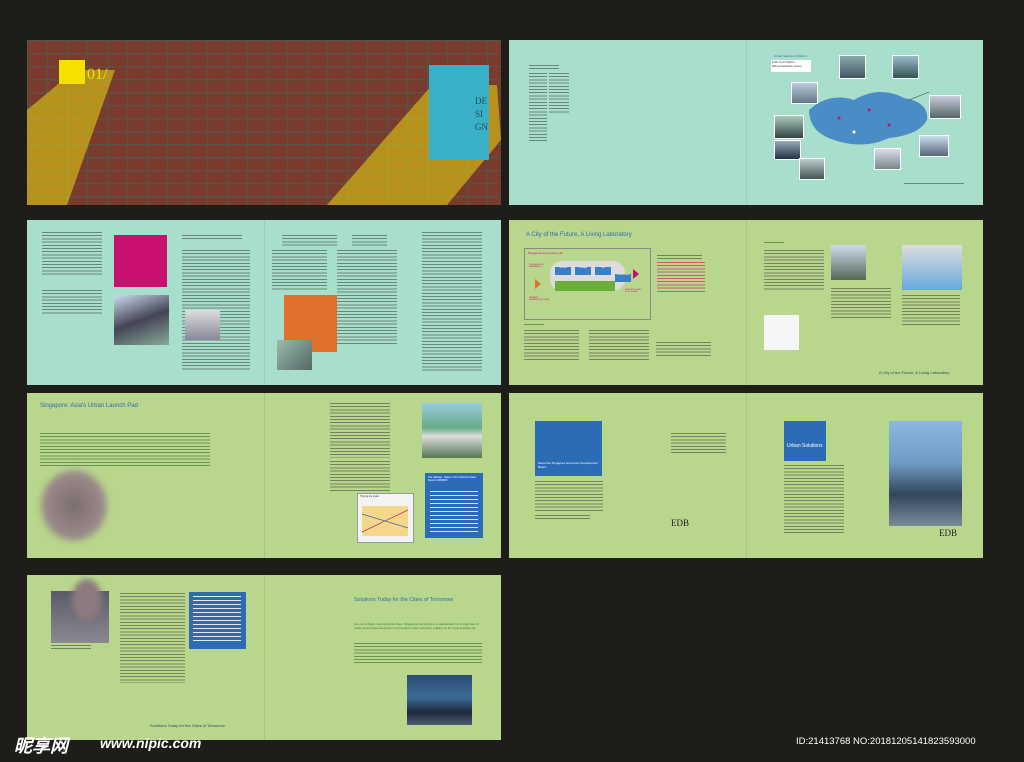 This screenshot has width=1024, height=762. Describe the element at coordinates (217, 620) in the screenshot. I see `quote-box-blue` at that location.